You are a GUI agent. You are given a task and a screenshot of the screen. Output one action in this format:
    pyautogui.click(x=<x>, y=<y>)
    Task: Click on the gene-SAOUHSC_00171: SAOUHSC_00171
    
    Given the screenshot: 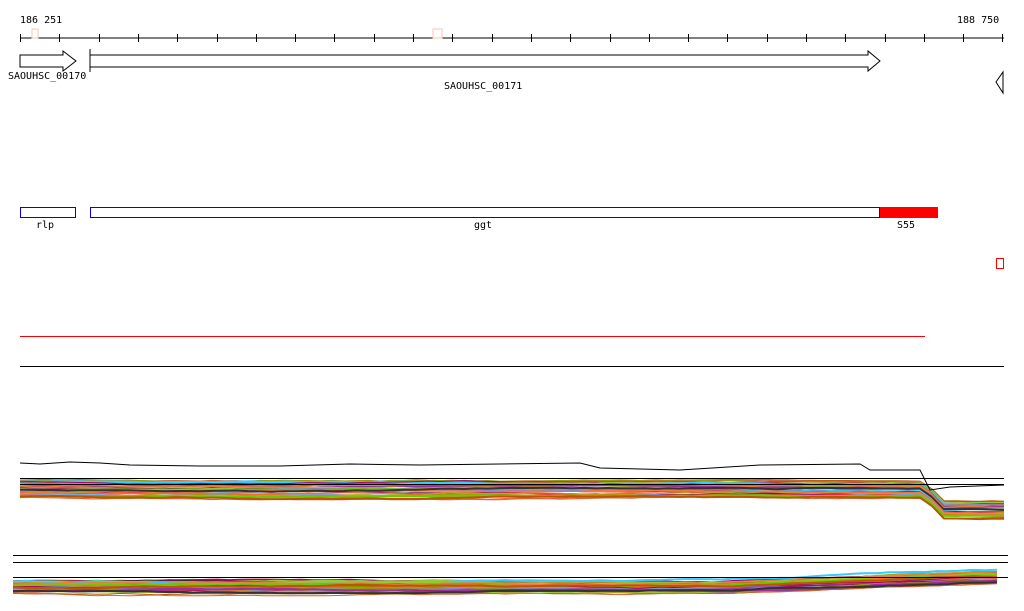 What is the action you would take?
    pyautogui.click(x=485, y=70)
    